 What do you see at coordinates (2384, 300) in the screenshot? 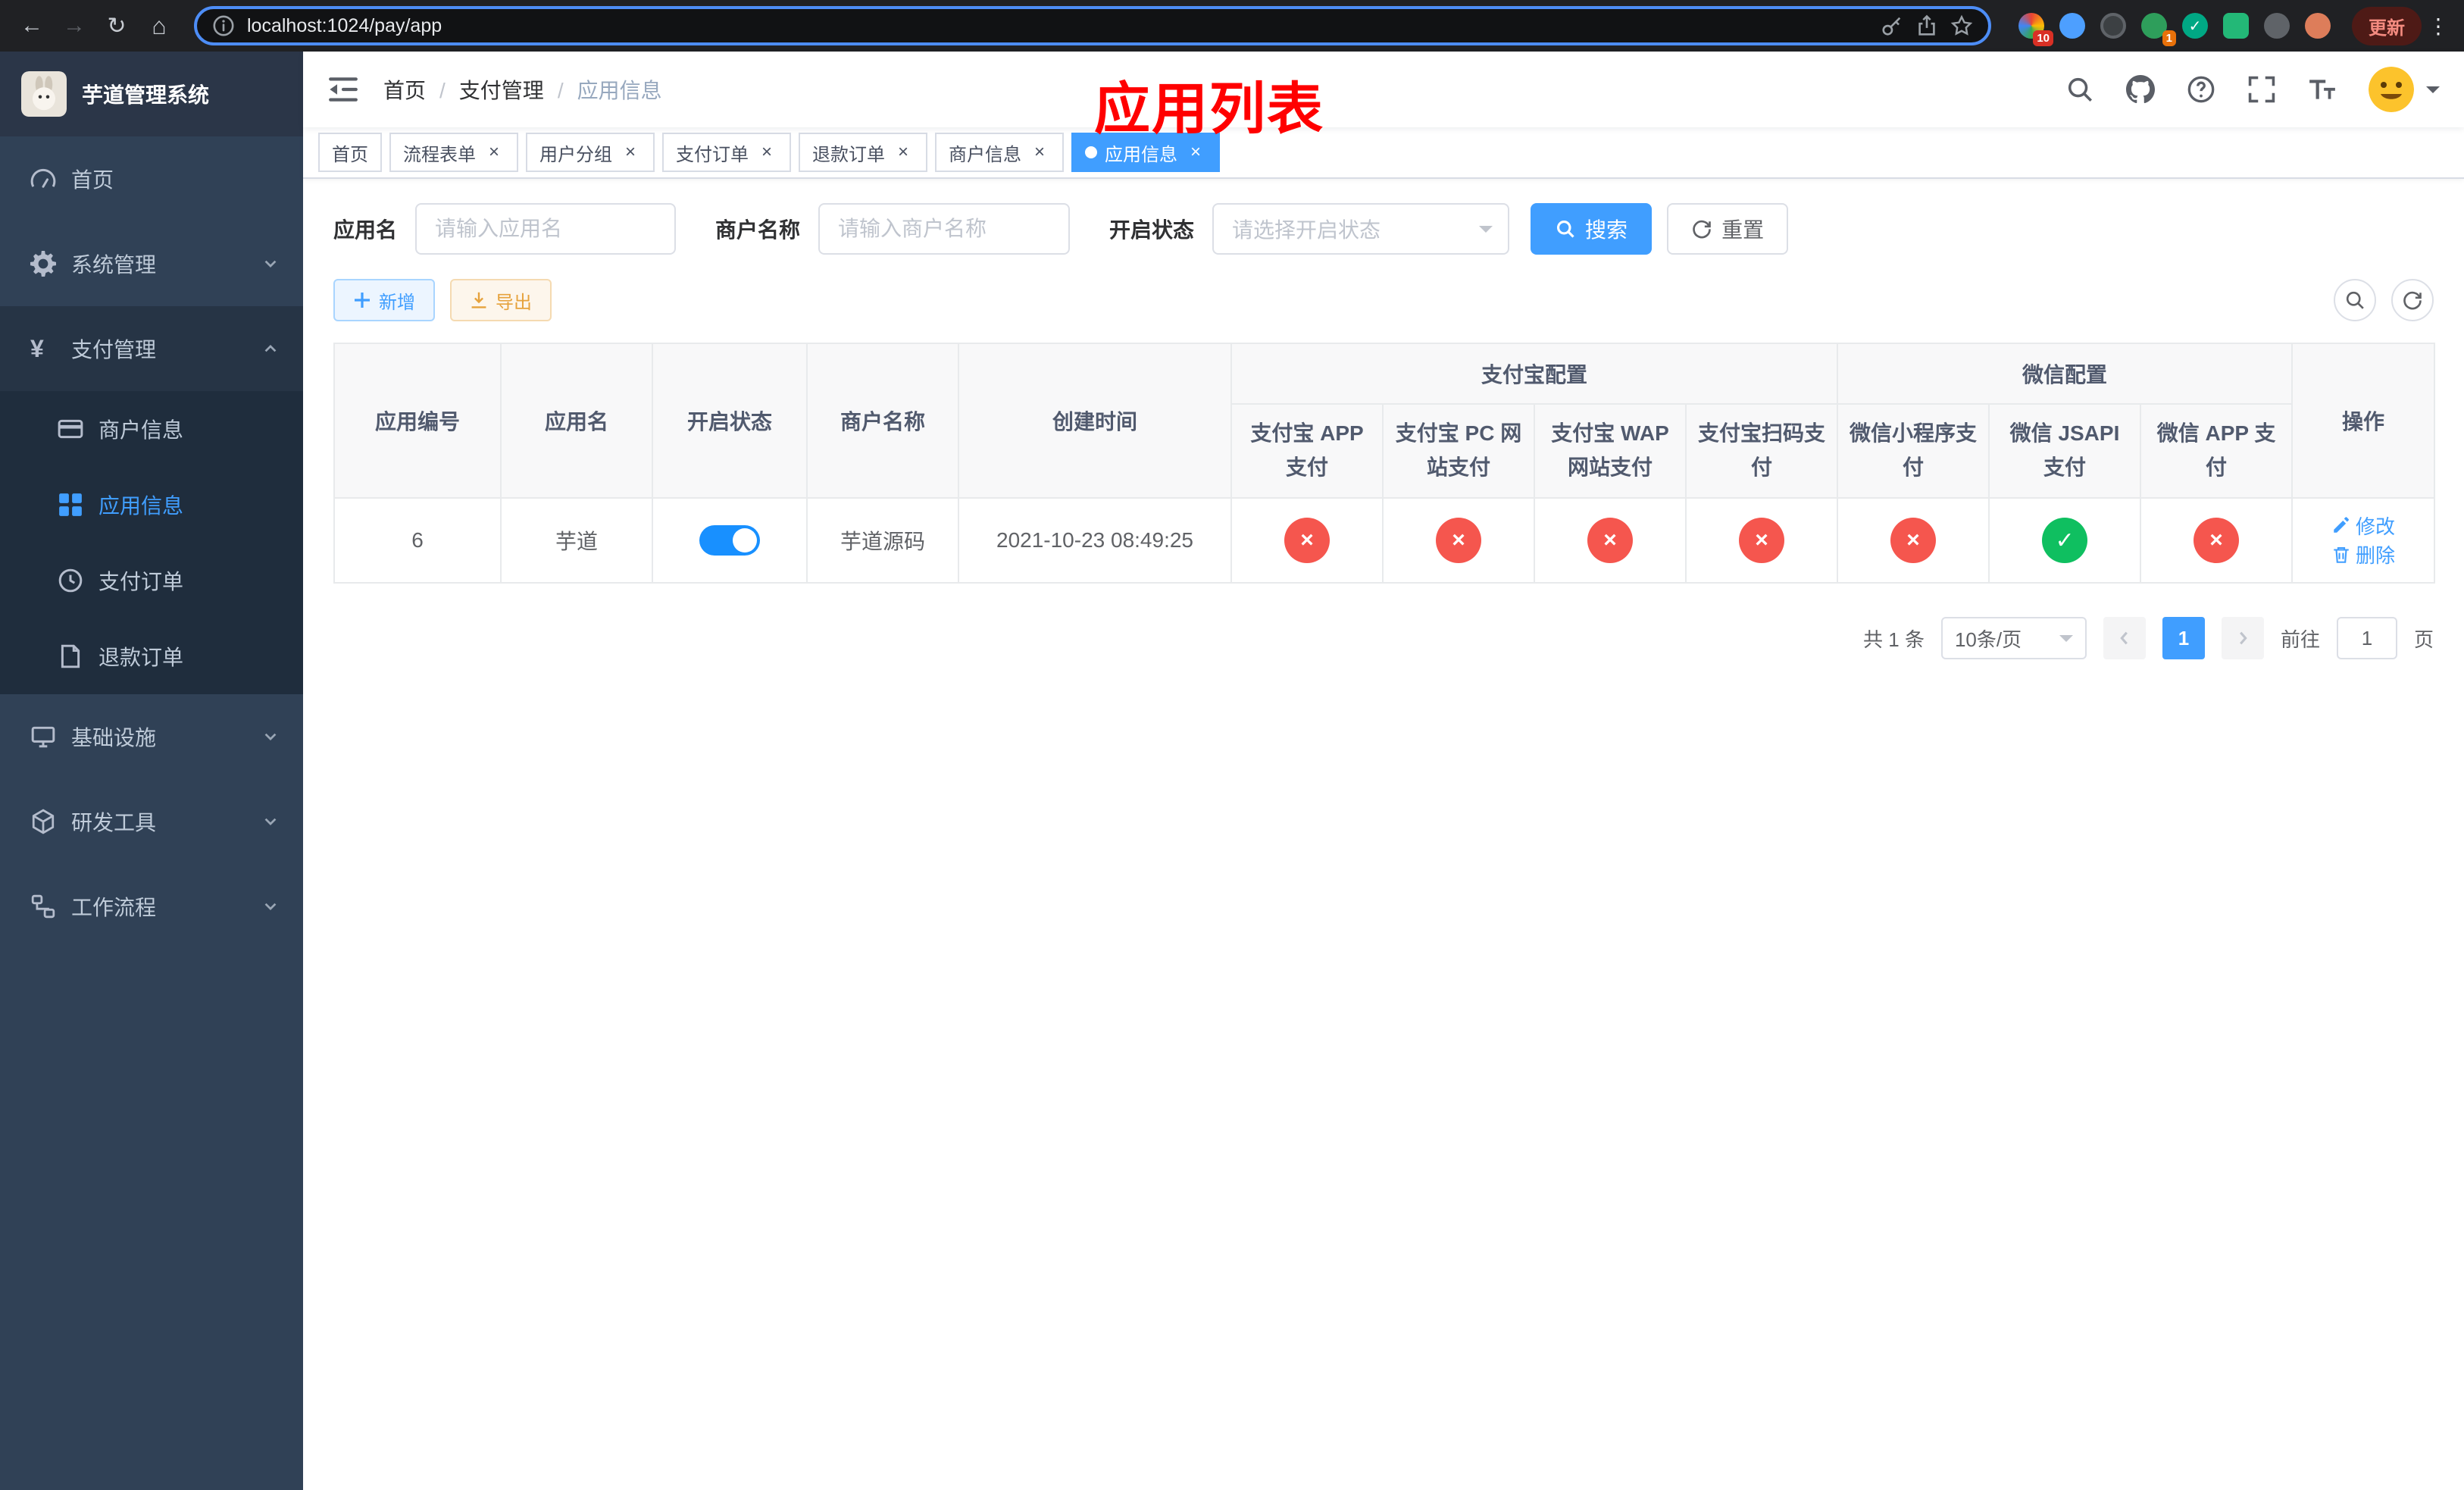
I see `table-tools` at bounding box center [2384, 300].